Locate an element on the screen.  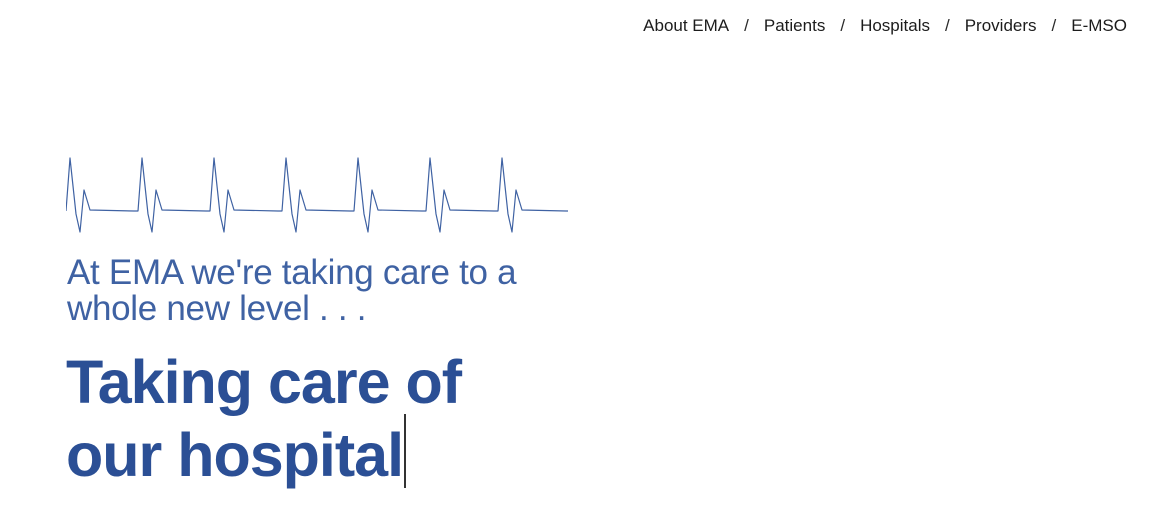
nav-link-providers: Providers is located at coordinates (1001, 26).